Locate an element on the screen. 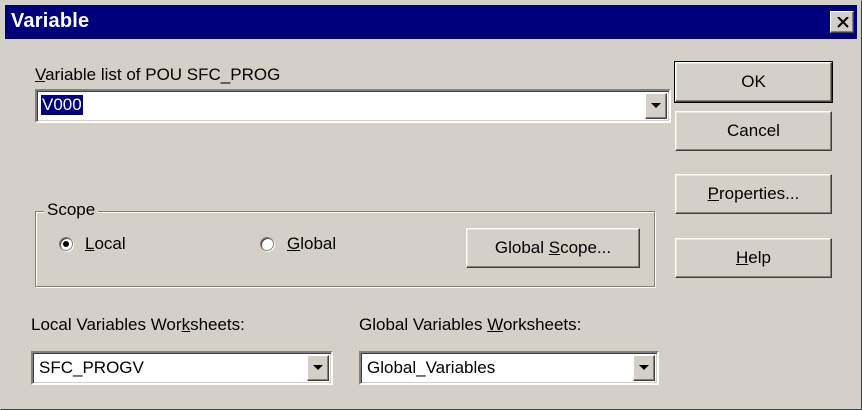 This screenshot has height=410, width=862. local-radio-label: Local is located at coordinates (105, 244).